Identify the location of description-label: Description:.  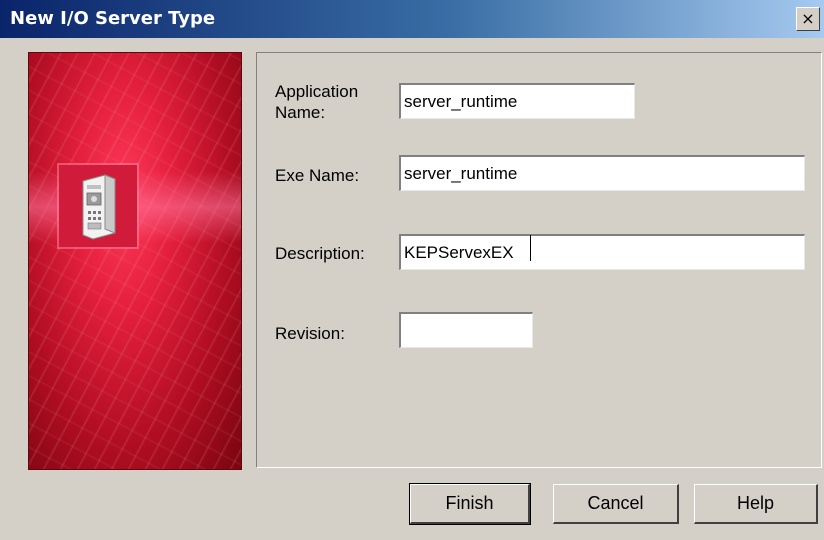
(320, 253).